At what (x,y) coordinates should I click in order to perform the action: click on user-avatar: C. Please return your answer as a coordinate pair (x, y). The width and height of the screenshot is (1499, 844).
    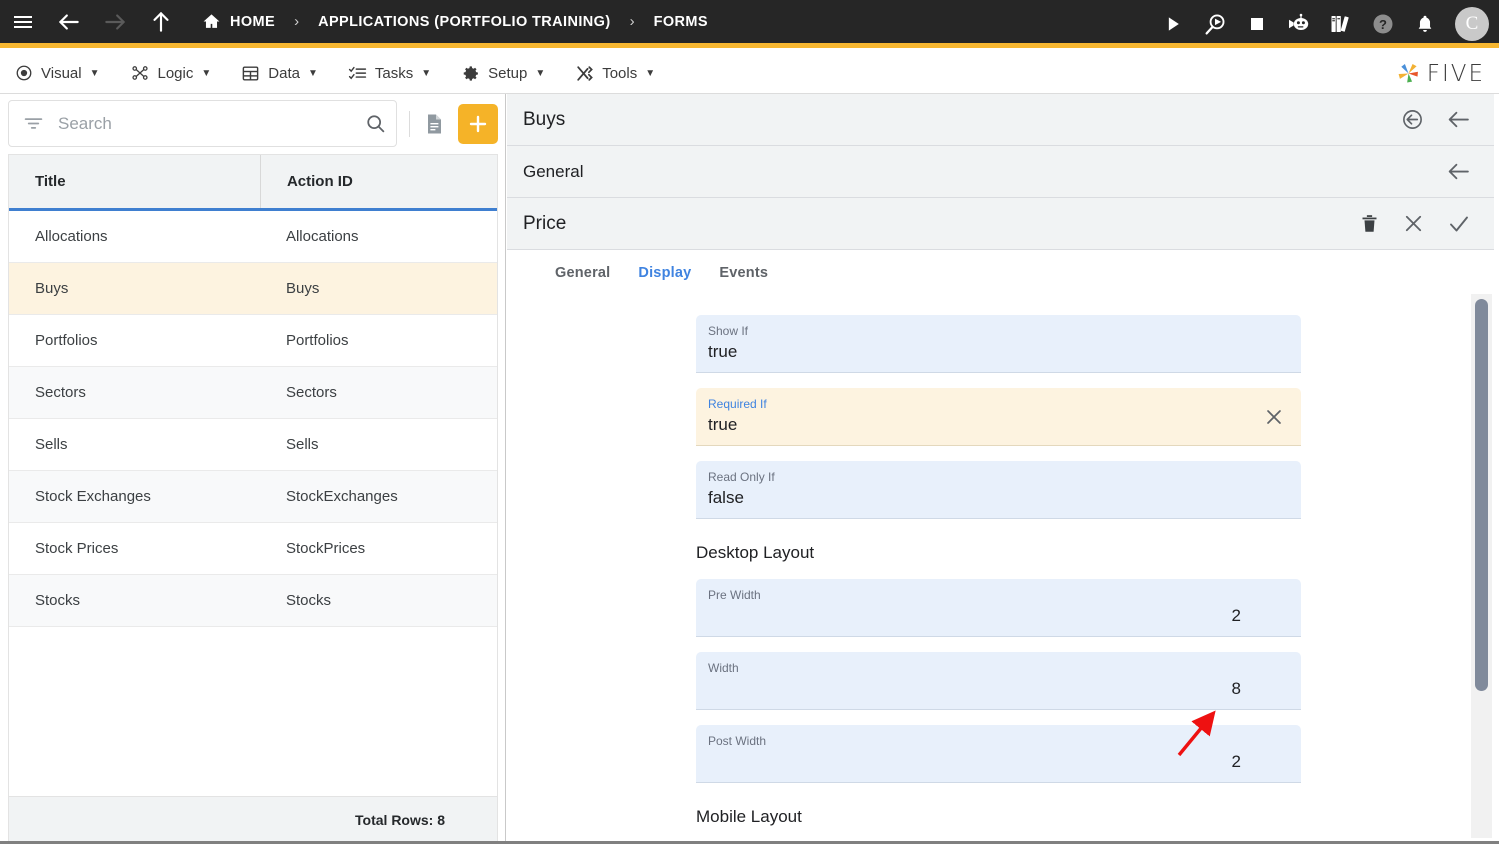
    Looking at the image, I should click on (1472, 24).